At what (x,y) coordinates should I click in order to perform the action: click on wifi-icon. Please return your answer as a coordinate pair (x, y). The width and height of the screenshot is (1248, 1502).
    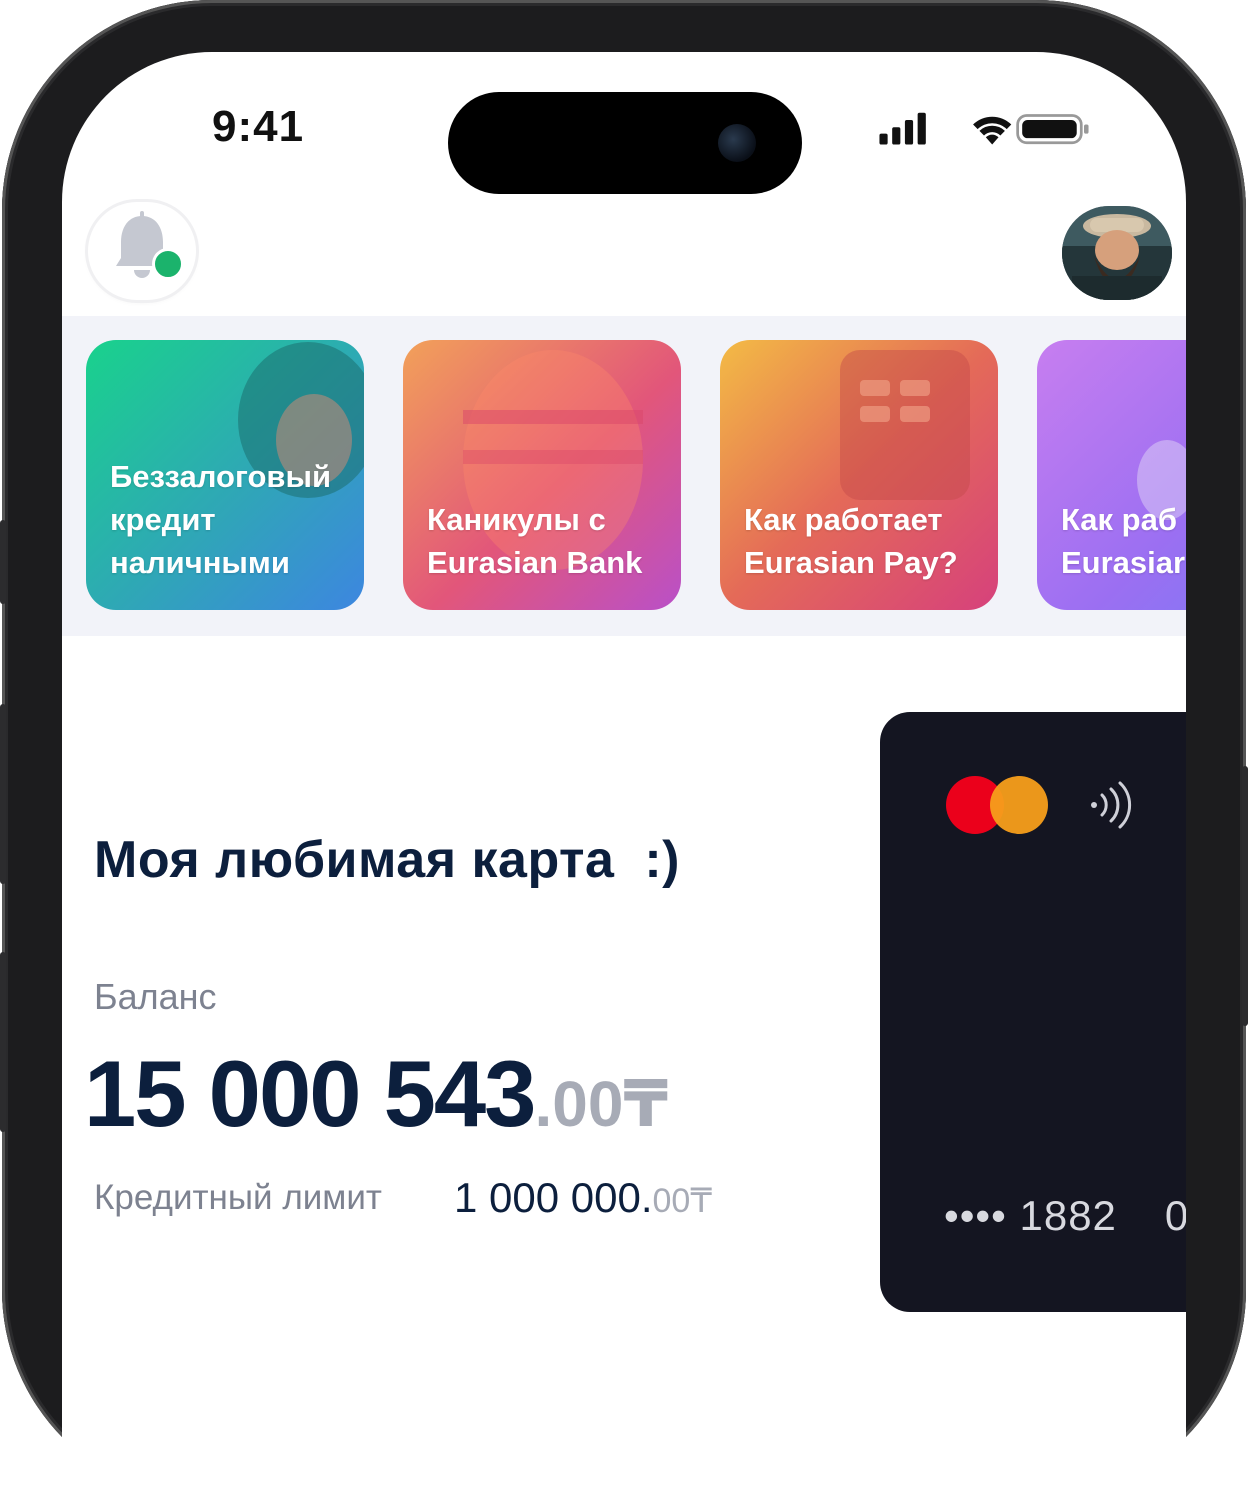
    Looking at the image, I should click on (992, 130).